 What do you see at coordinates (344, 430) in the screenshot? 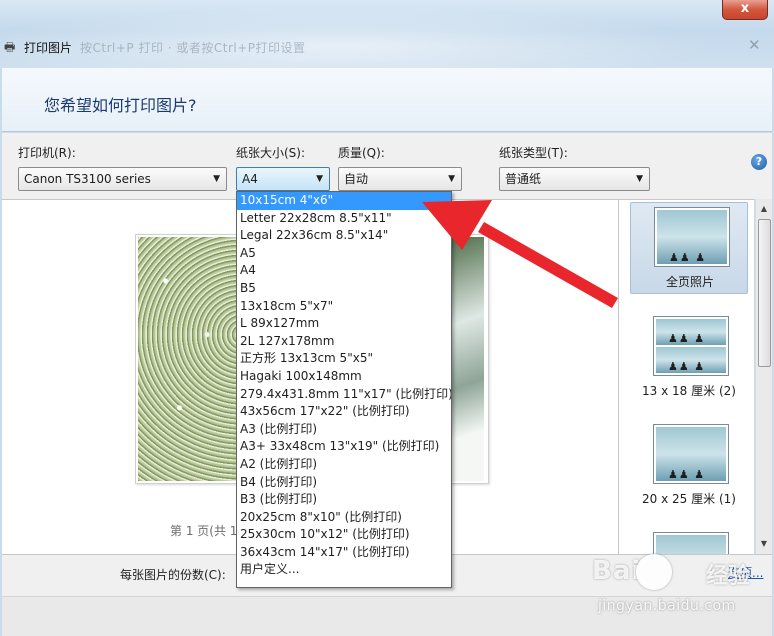
I see `dropdown-option: A3 (比例打印)` at bounding box center [344, 430].